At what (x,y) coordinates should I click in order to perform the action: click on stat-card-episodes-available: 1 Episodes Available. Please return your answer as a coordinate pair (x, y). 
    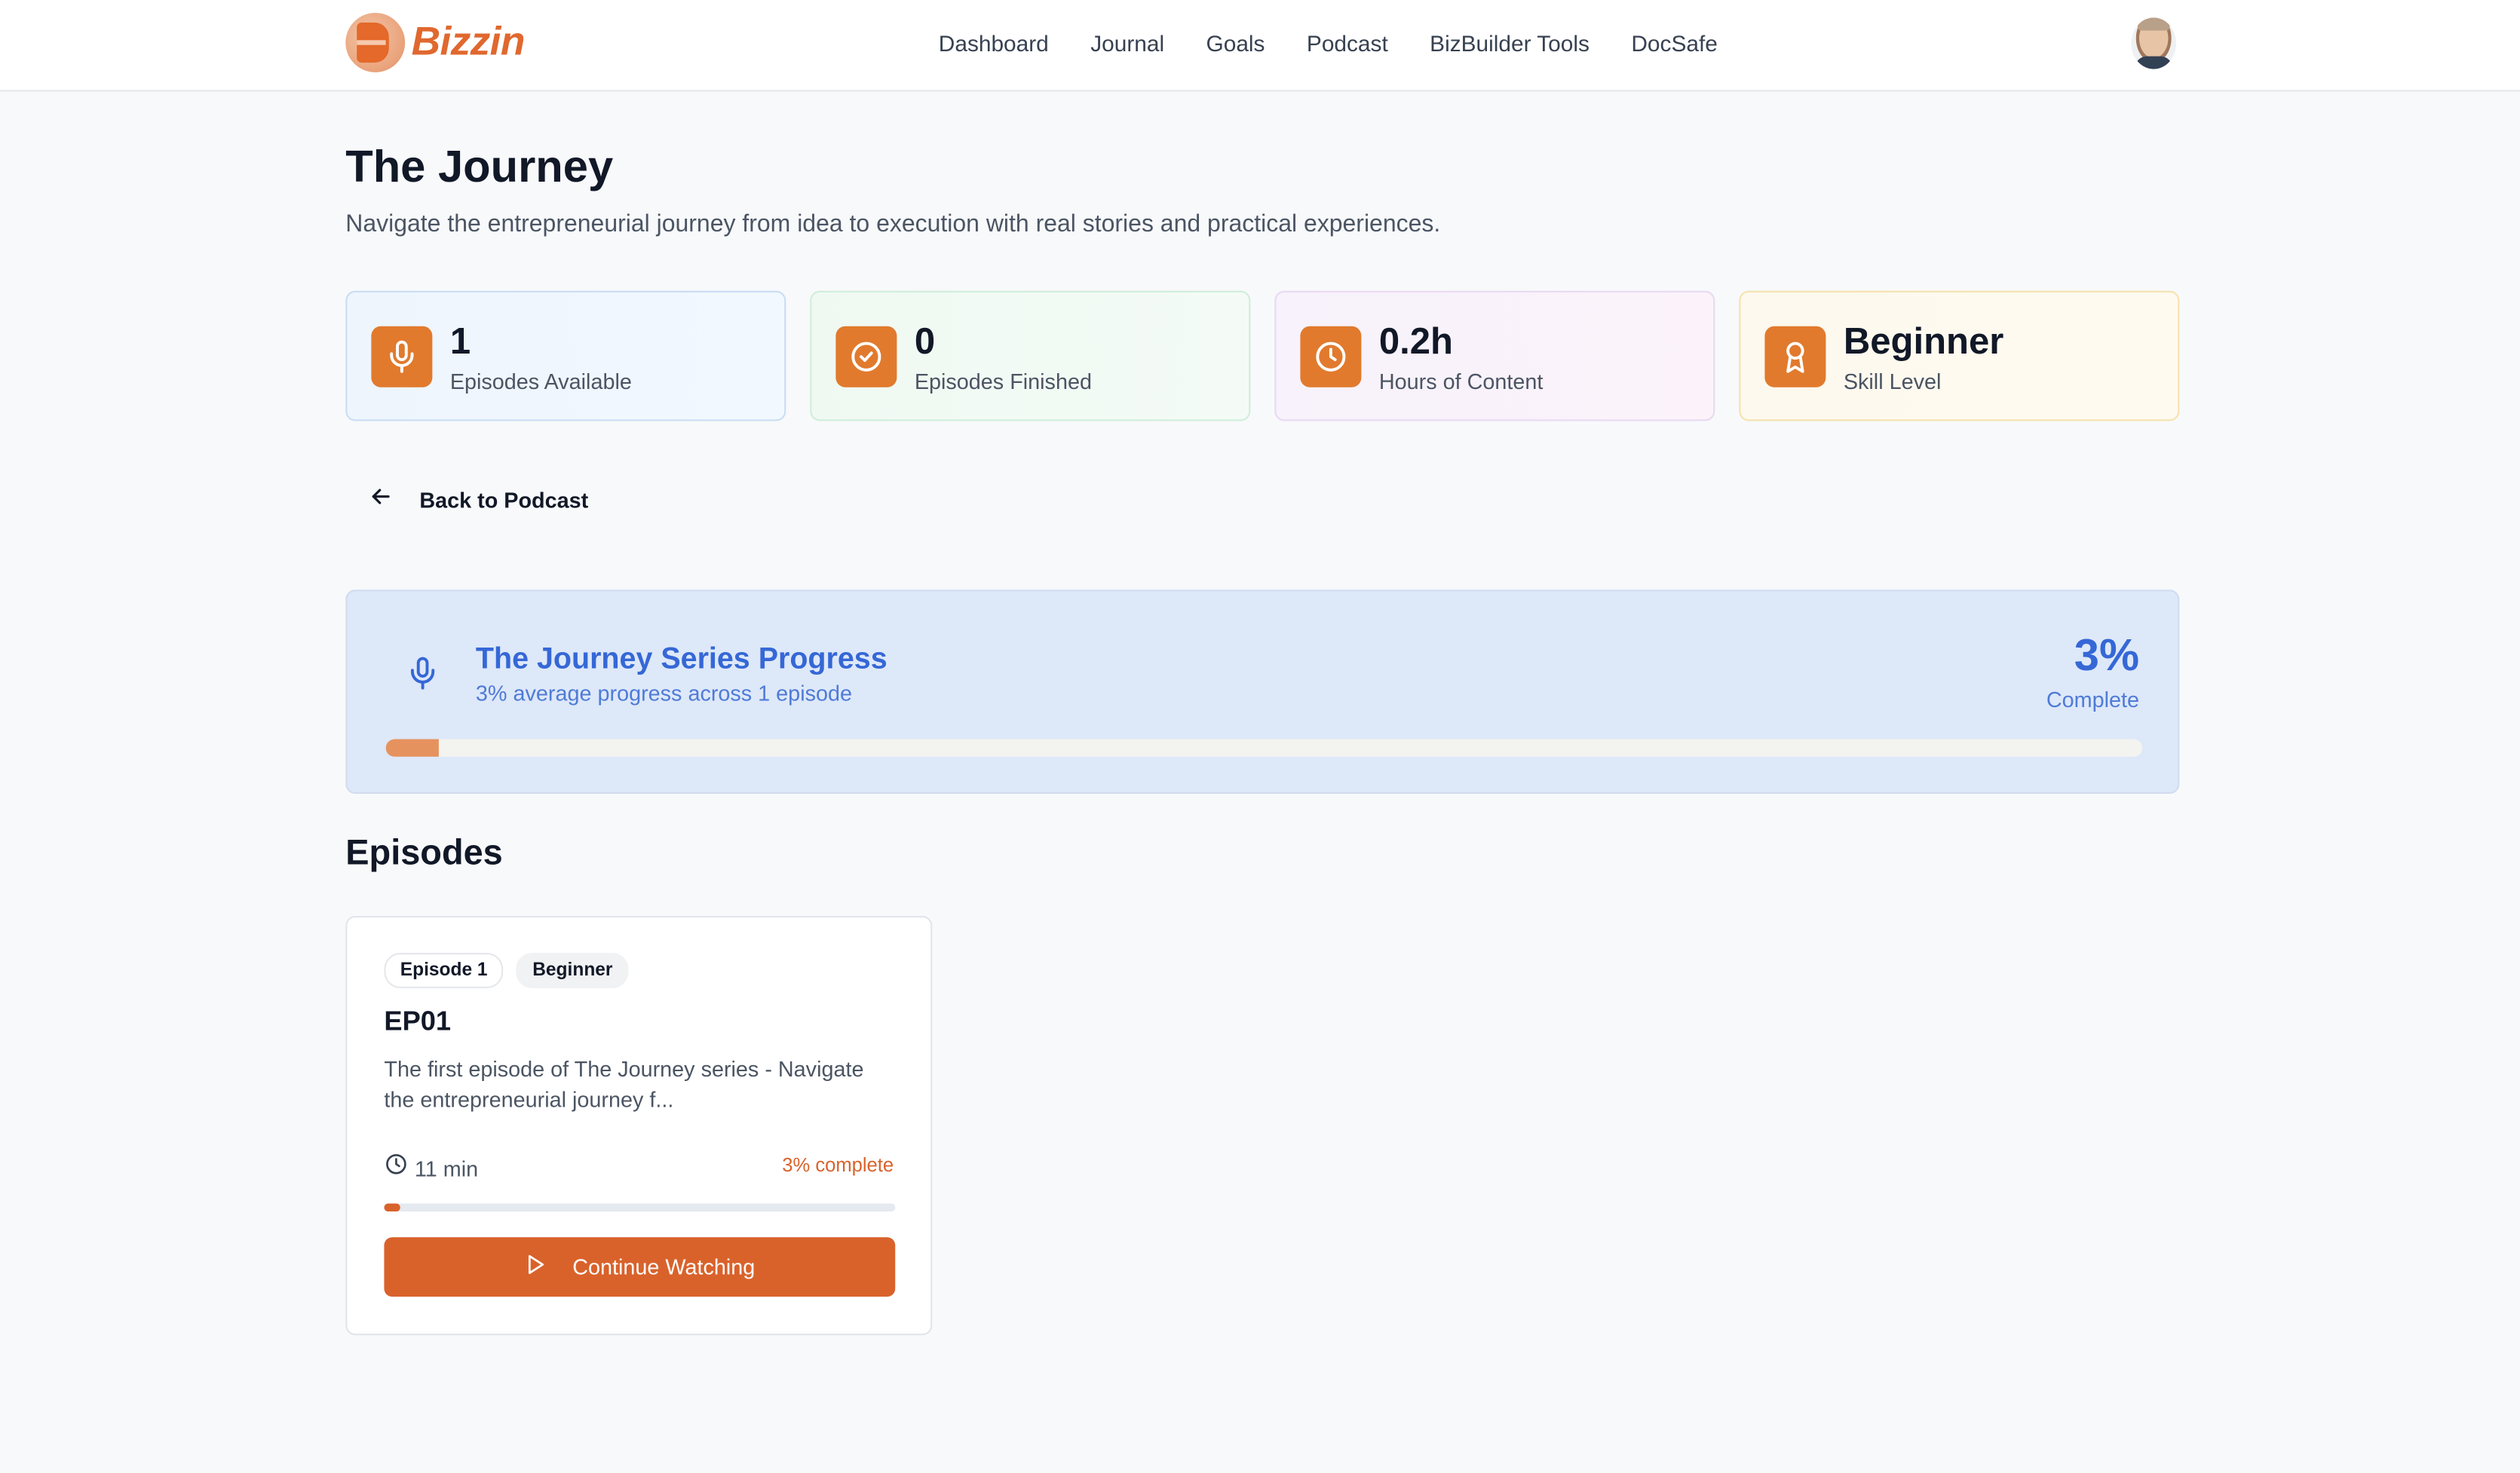
    Looking at the image, I should click on (565, 355).